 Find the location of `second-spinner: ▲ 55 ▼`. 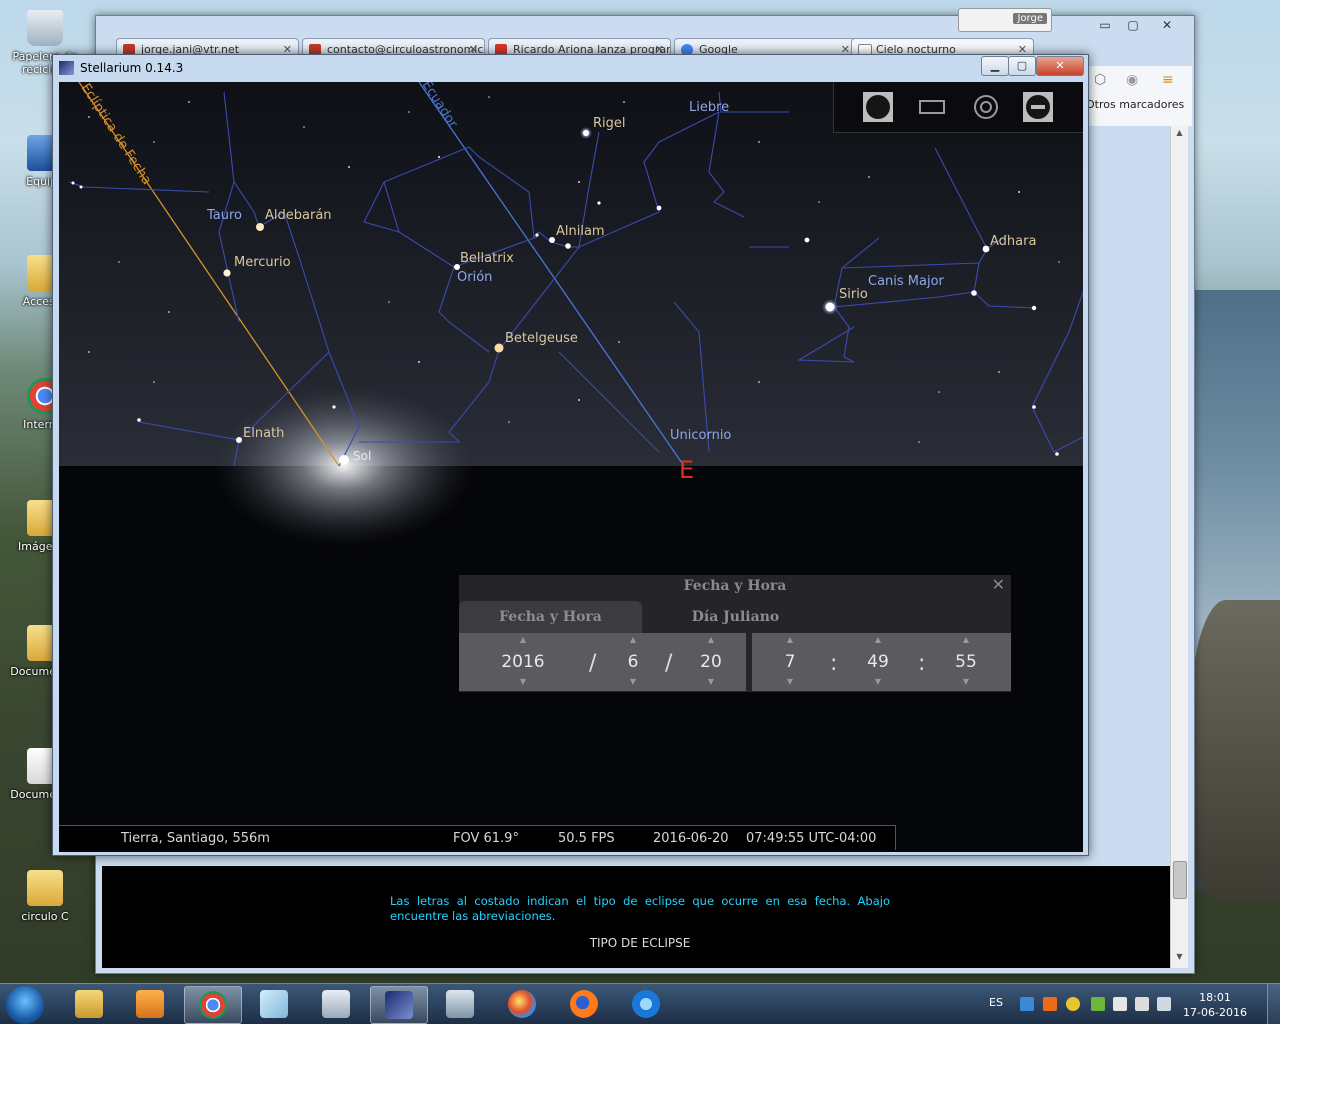

second-spinner: ▲ 55 ▼ is located at coordinates (966, 662).